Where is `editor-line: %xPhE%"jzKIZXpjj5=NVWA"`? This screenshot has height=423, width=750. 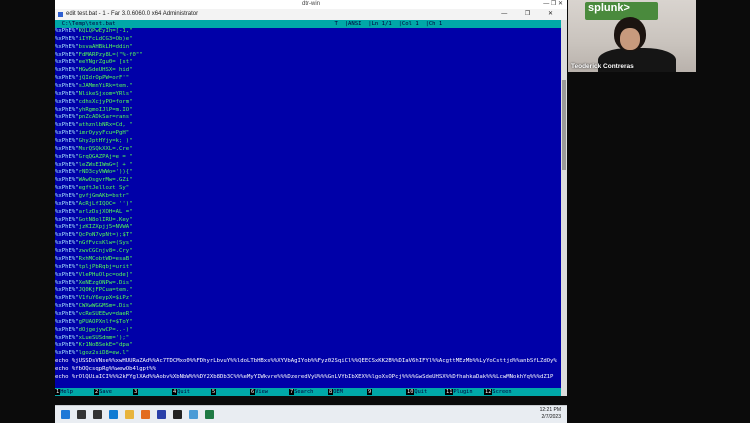 editor-line: %xPhE%"jzKIZXpjj5=NVWA" is located at coordinates (308, 228).